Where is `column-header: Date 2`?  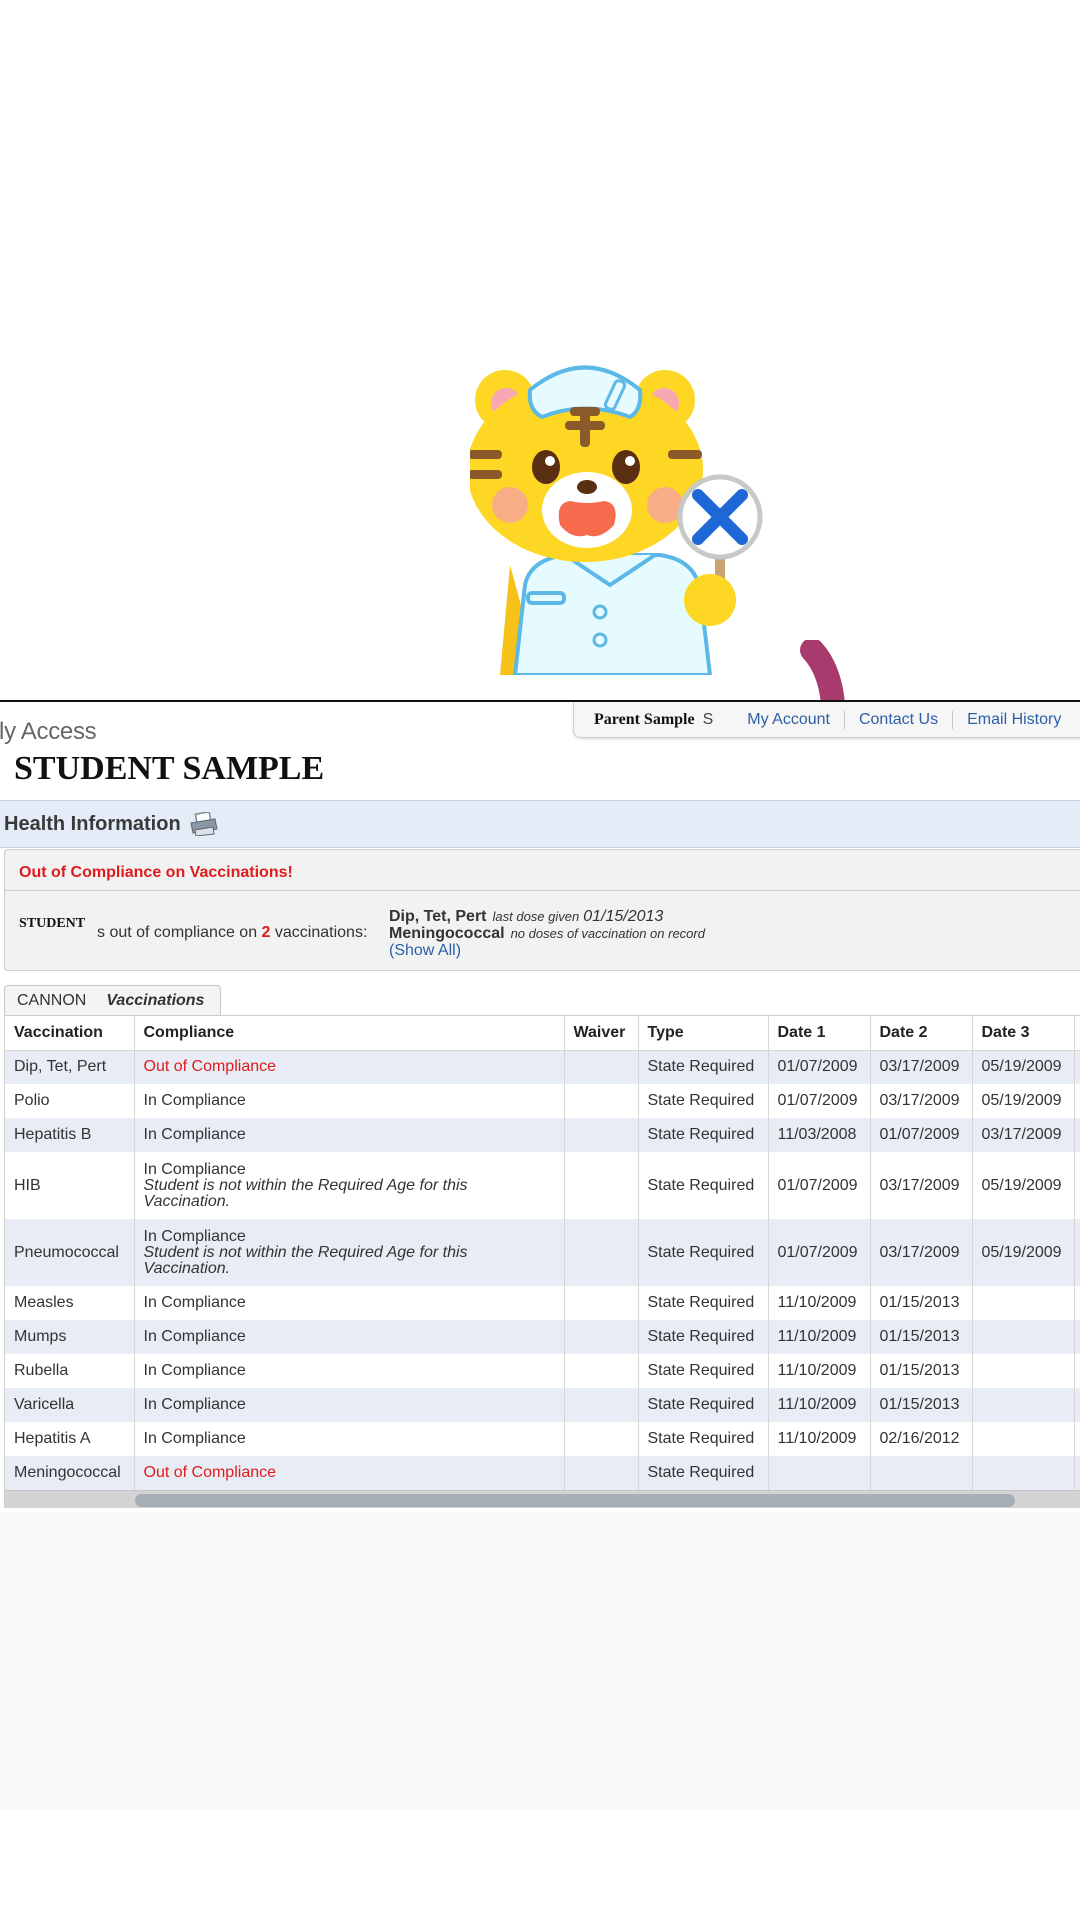 column-header: Date 2 is located at coordinates (921, 1033).